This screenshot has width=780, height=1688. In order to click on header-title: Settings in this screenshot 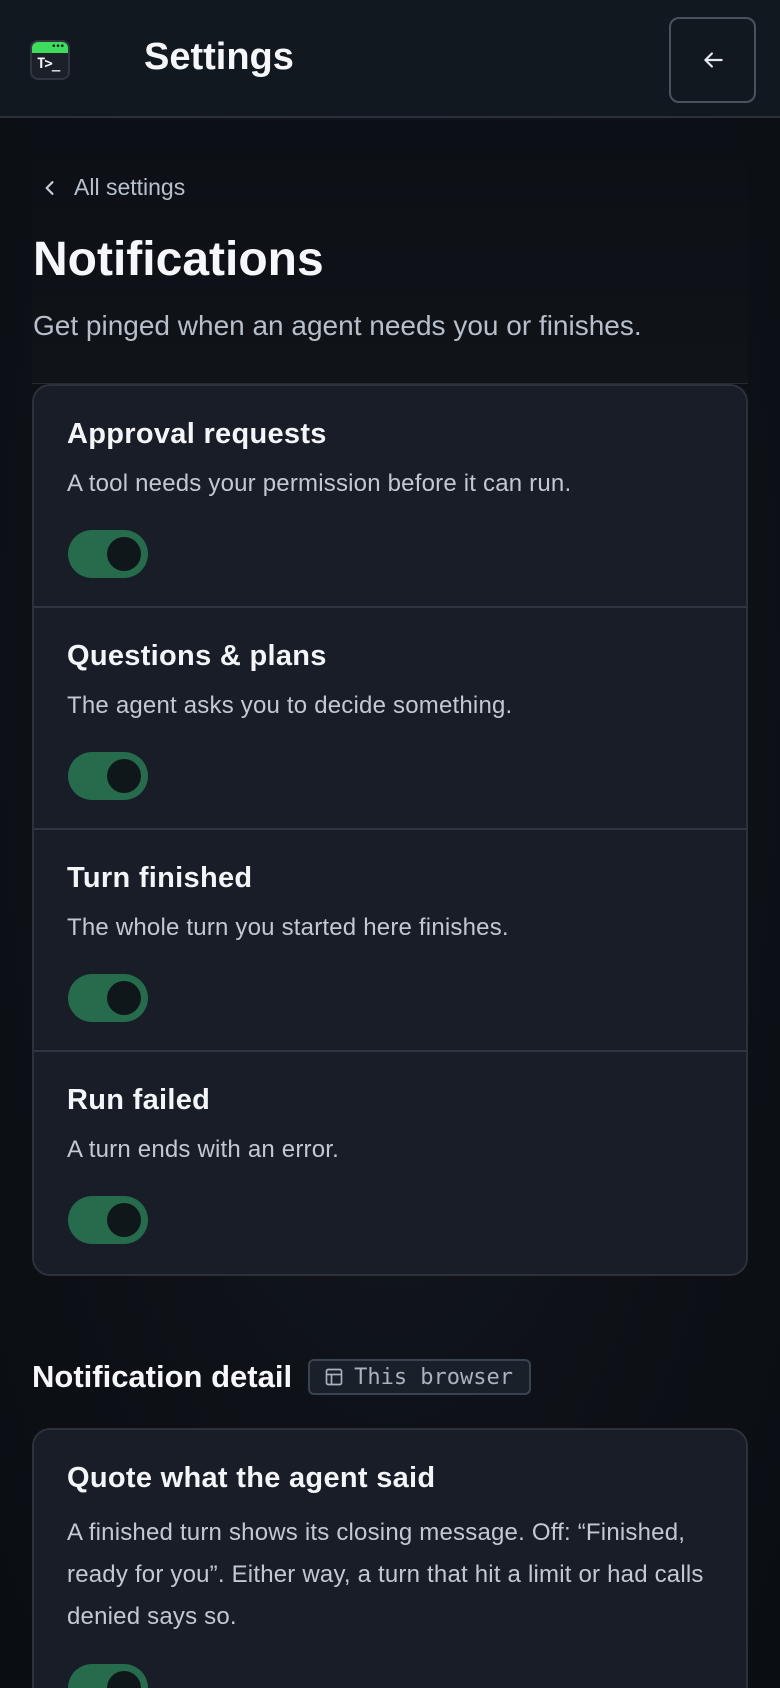, I will do `click(219, 57)`.